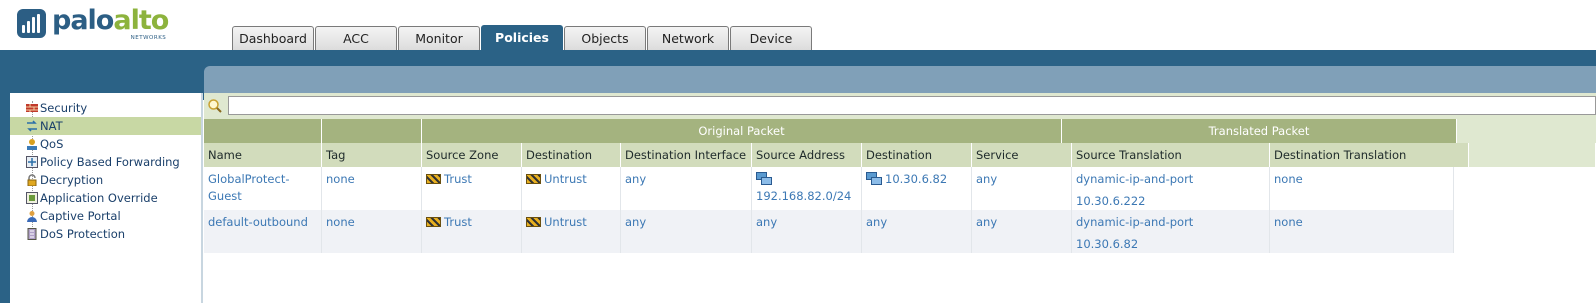  Describe the element at coordinates (72, 180) in the screenshot. I see `sidebar-item-label: Decryption` at that location.